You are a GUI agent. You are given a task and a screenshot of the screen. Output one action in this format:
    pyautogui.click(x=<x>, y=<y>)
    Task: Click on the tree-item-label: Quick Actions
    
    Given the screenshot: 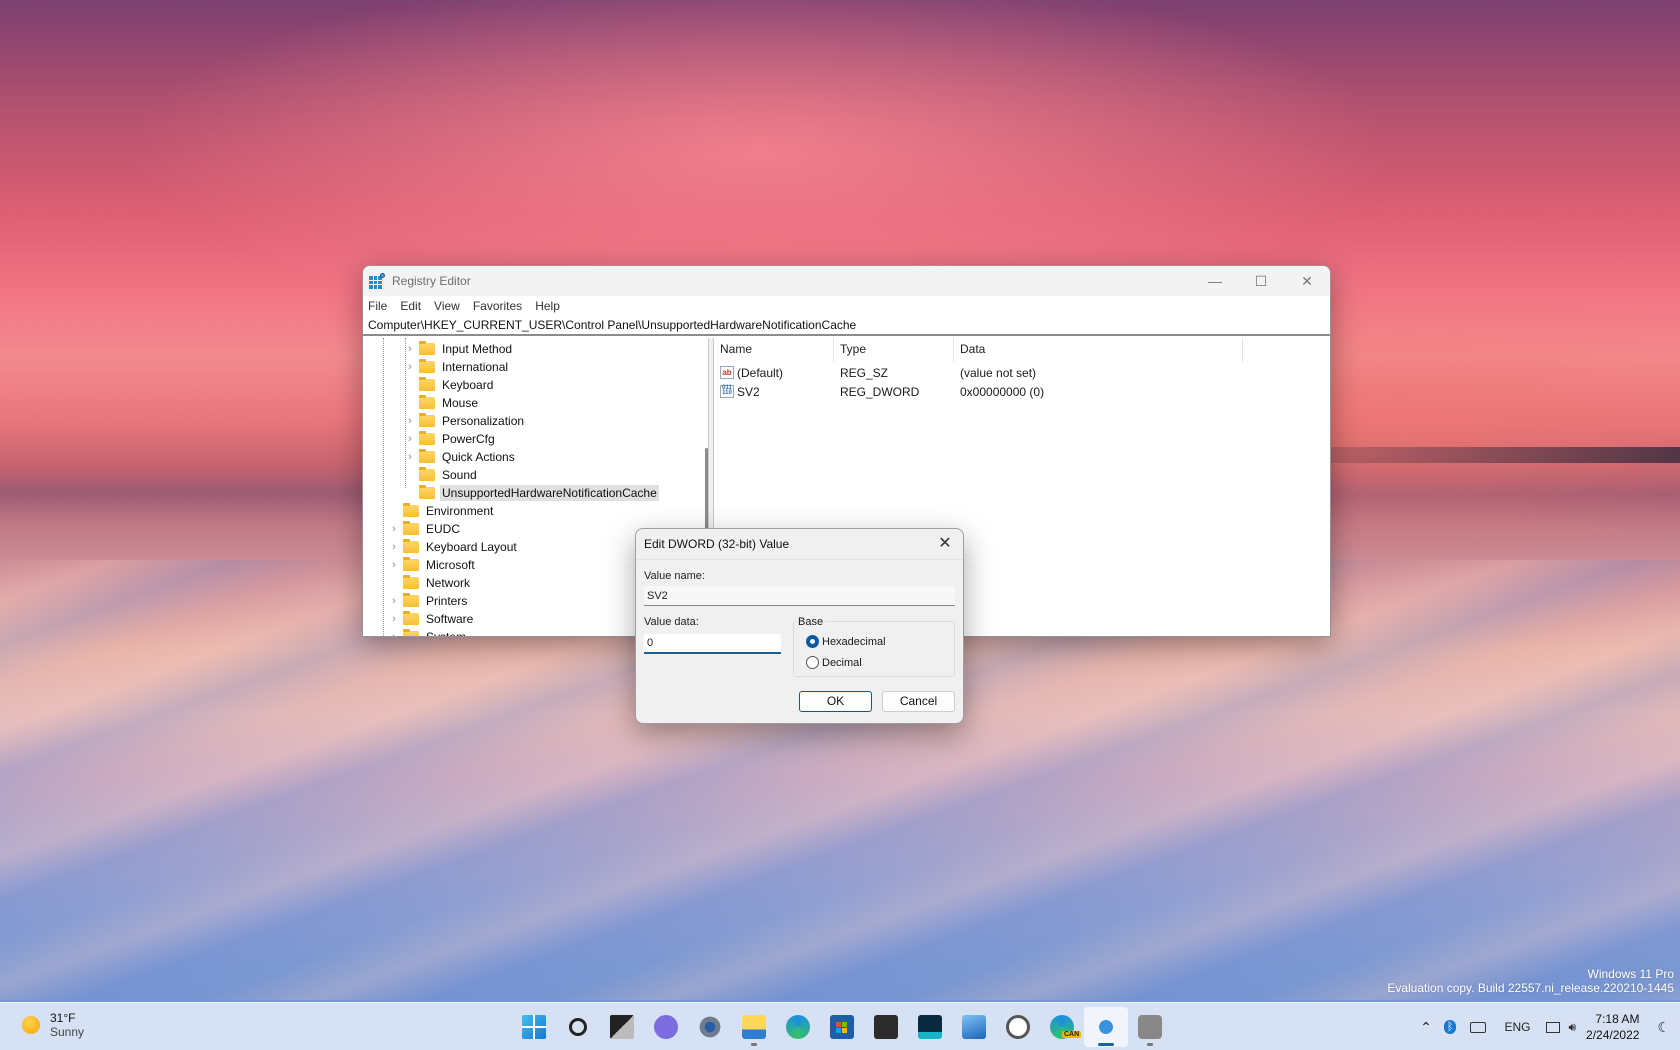 What is the action you would take?
    pyautogui.click(x=478, y=457)
    